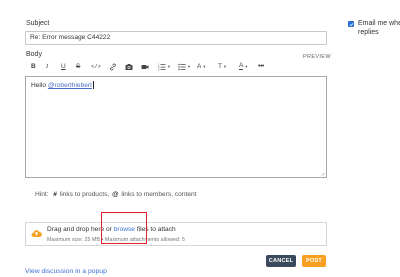 This screenshot has height=277, width=400. I want to click on email-notify-checkbox, so click(351, 24).